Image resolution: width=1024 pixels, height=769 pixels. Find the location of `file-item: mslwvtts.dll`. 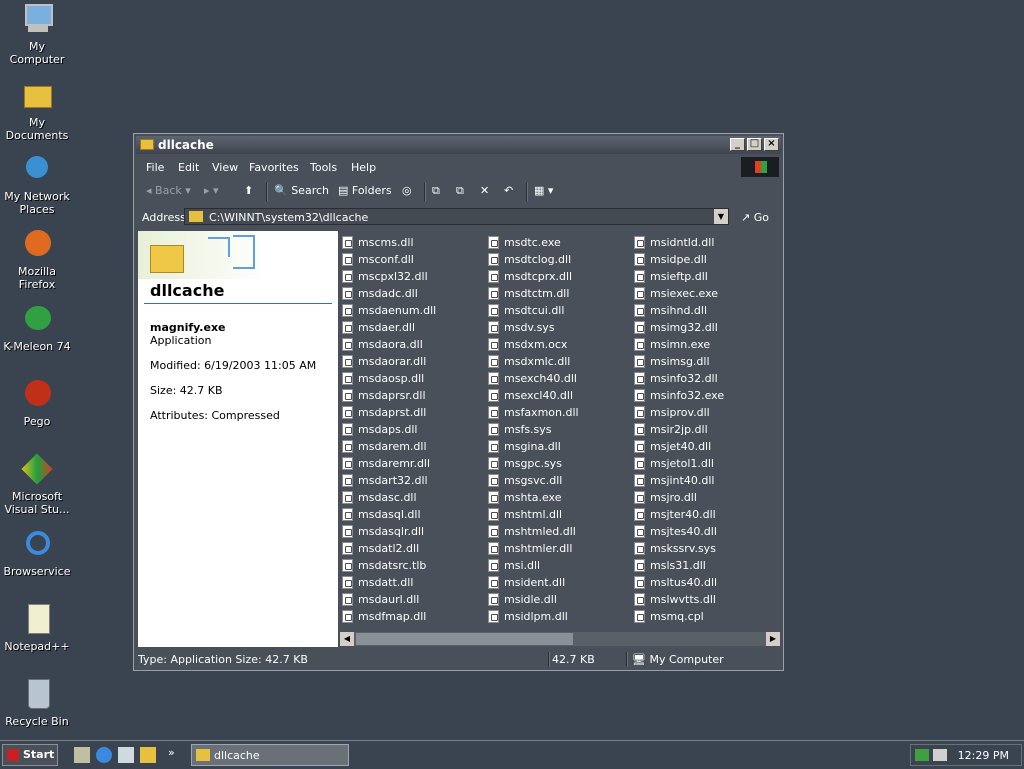

file-item: mslwvtts.dll is located at coordinates (679, 599).